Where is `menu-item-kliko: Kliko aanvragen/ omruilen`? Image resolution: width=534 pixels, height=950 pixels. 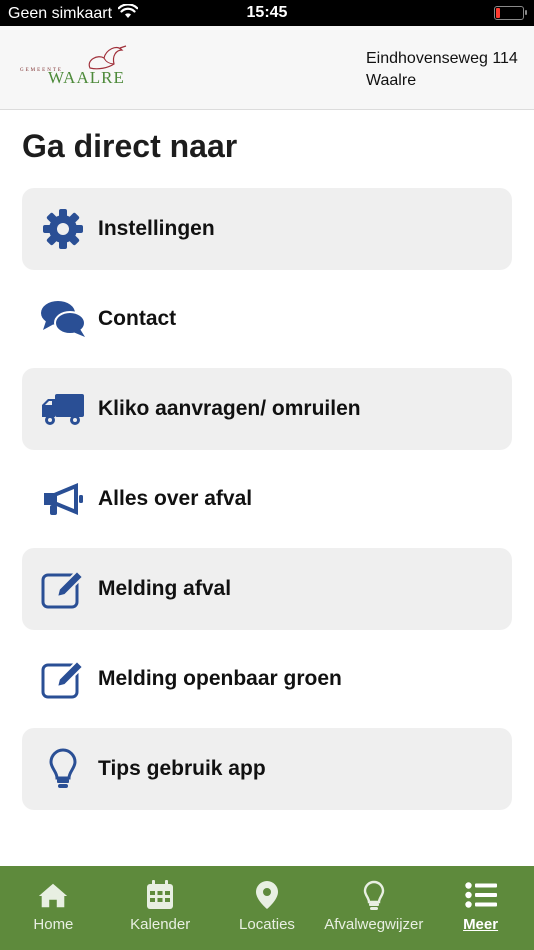
menu-item-kliko: Kliko aanvragen/ omruilen is located at coordinates (267, 409).